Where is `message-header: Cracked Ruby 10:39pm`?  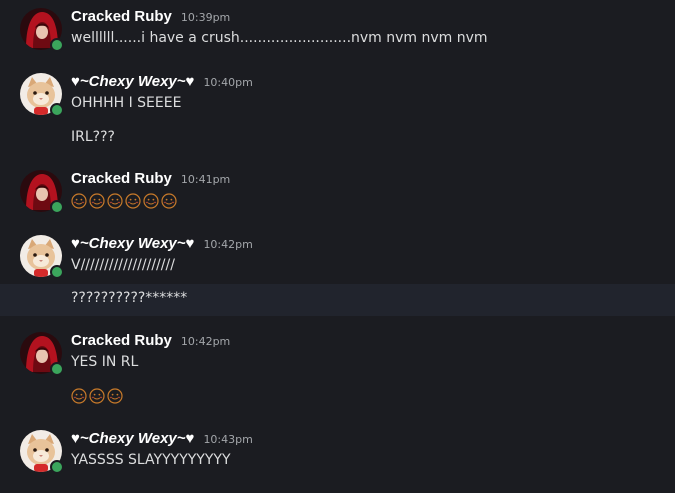 message-header: Cracked Ruby 10:39pm is located at coordinates (150, 18).